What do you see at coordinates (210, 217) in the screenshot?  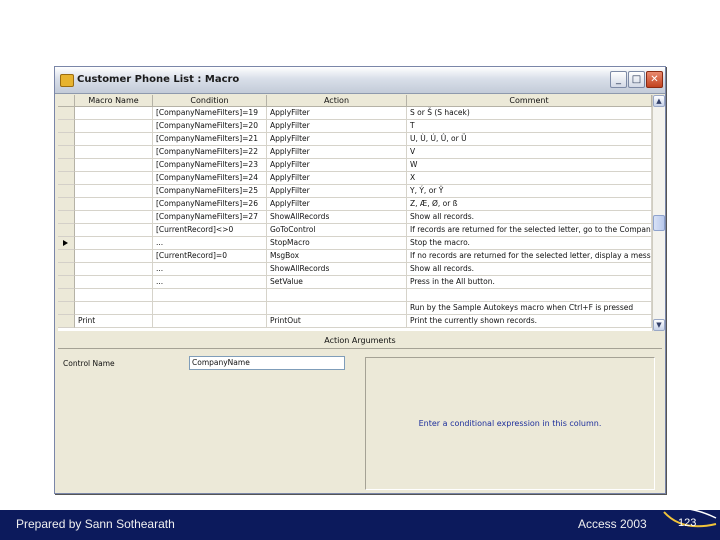 I see `condition-cell: [CompanyNameFilters]=27` at bounding box center [210, 217].